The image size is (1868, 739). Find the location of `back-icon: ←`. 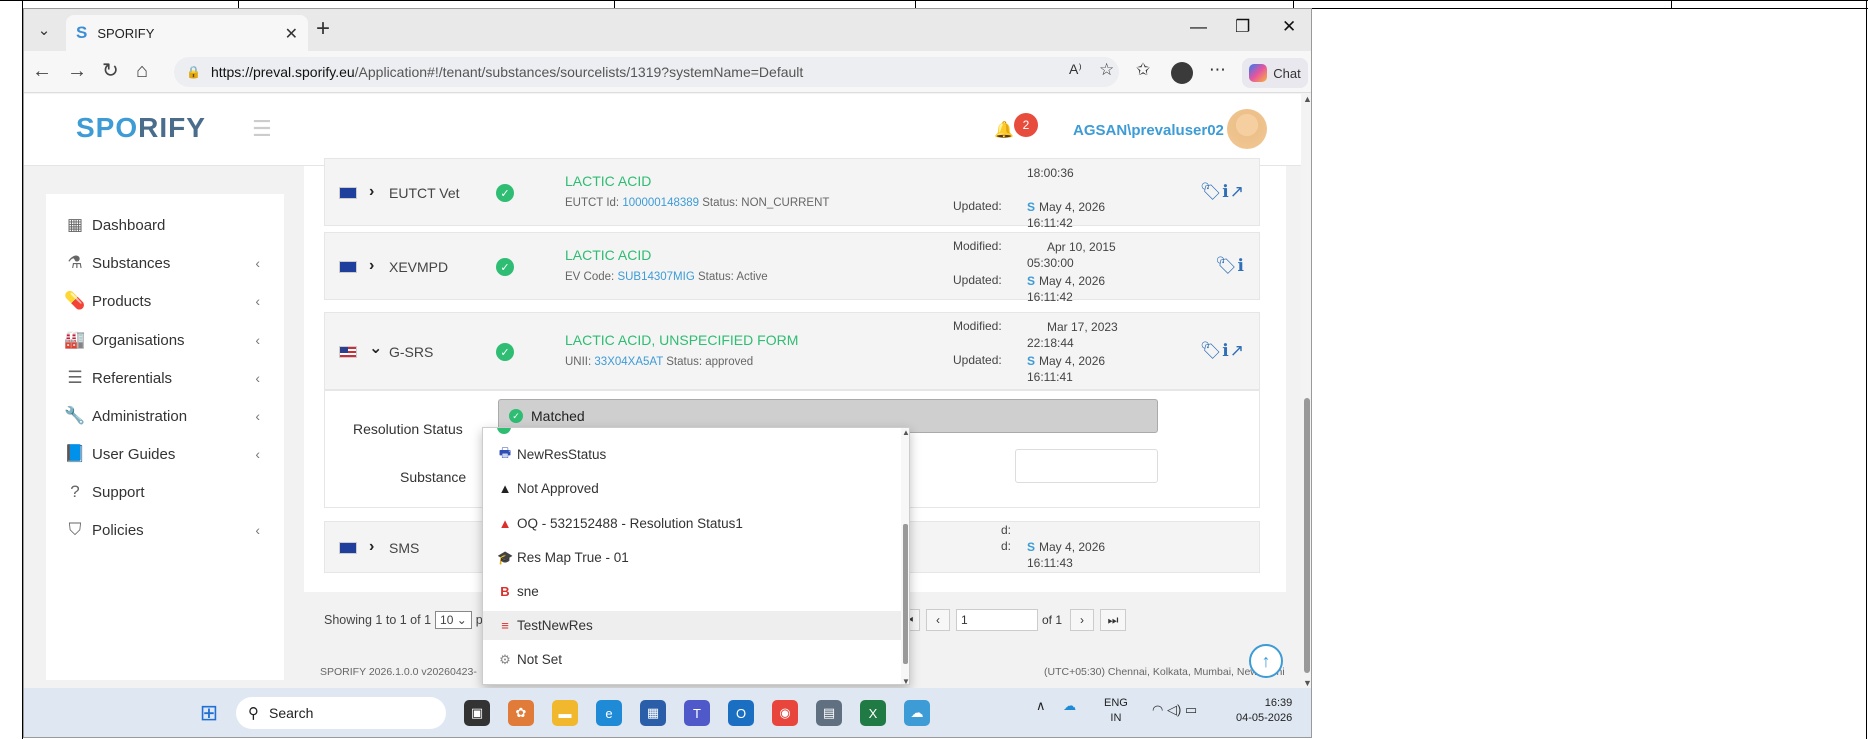

back-icon: ← is located at coordinates (42, 71).